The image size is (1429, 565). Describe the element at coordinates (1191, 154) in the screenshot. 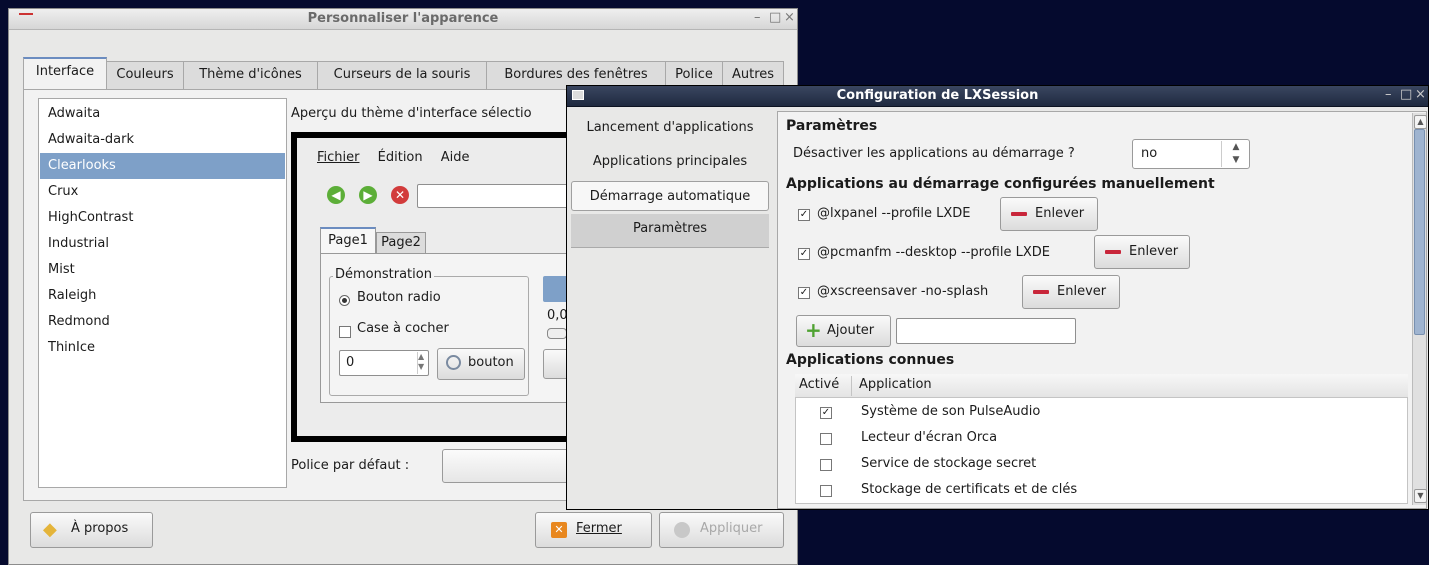

I see `disable-select: no ▲ ▼` at that location.